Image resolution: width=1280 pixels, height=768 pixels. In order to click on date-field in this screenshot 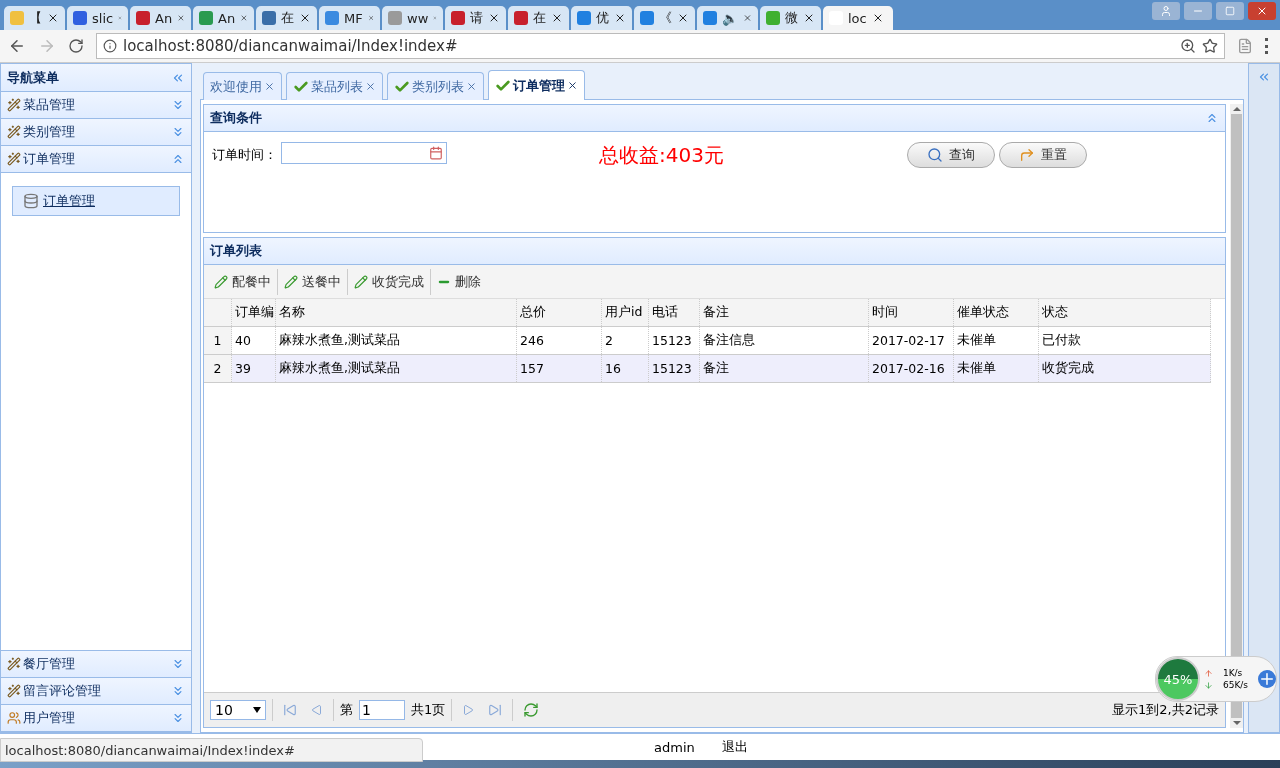, I will do `click(364, 153)`.